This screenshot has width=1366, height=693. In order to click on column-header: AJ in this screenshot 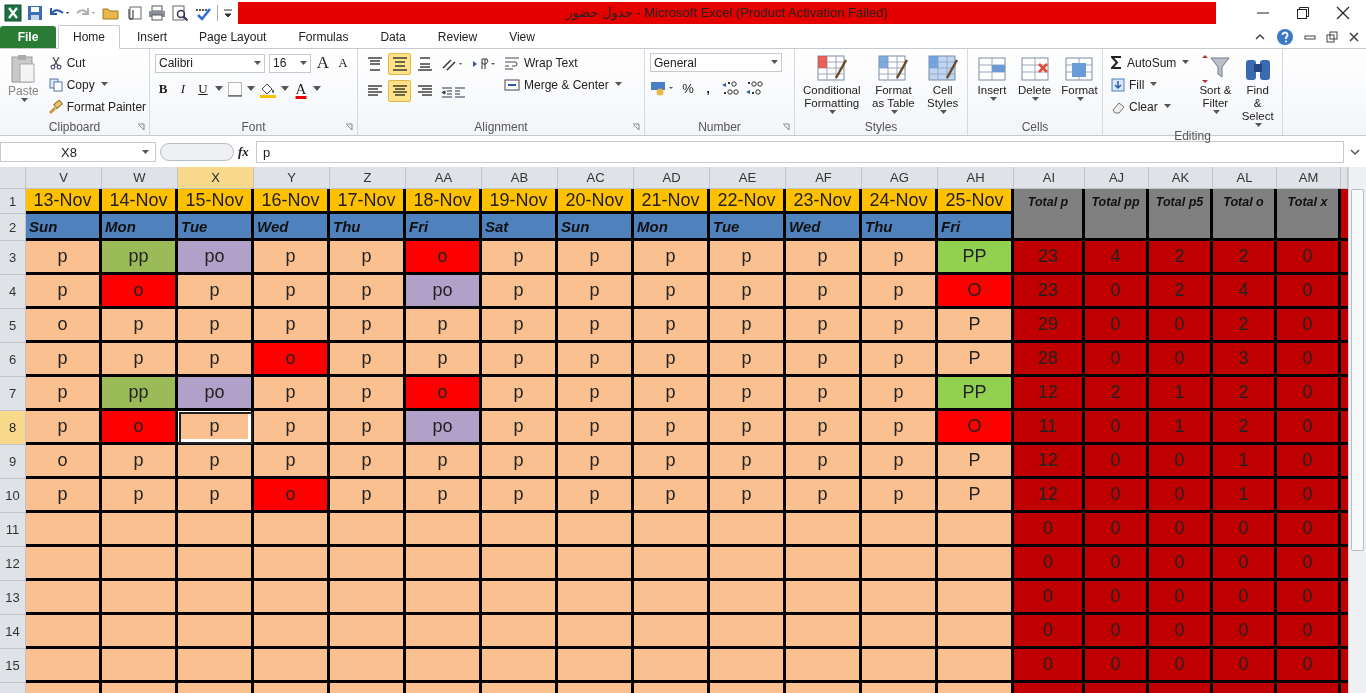, I will do `click(1117, 178)`.